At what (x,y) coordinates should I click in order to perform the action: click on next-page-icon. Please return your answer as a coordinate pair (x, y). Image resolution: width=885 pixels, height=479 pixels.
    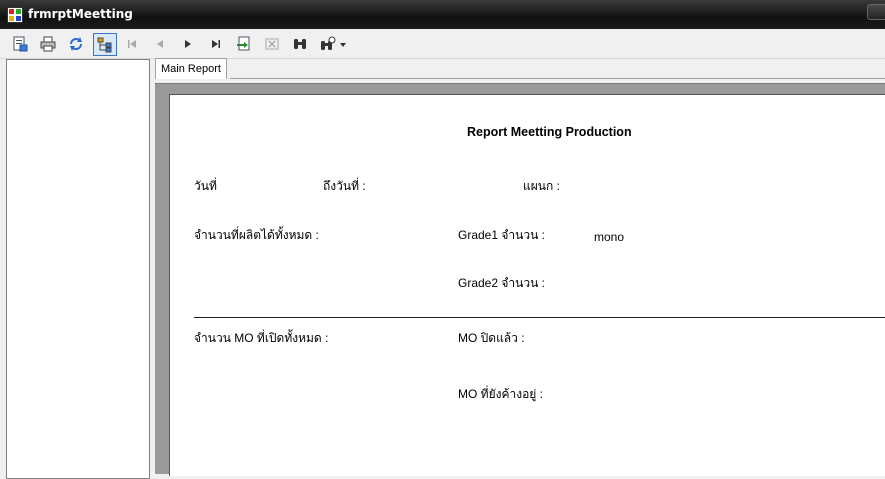
    Looking at the image, I should click on (188, 44).